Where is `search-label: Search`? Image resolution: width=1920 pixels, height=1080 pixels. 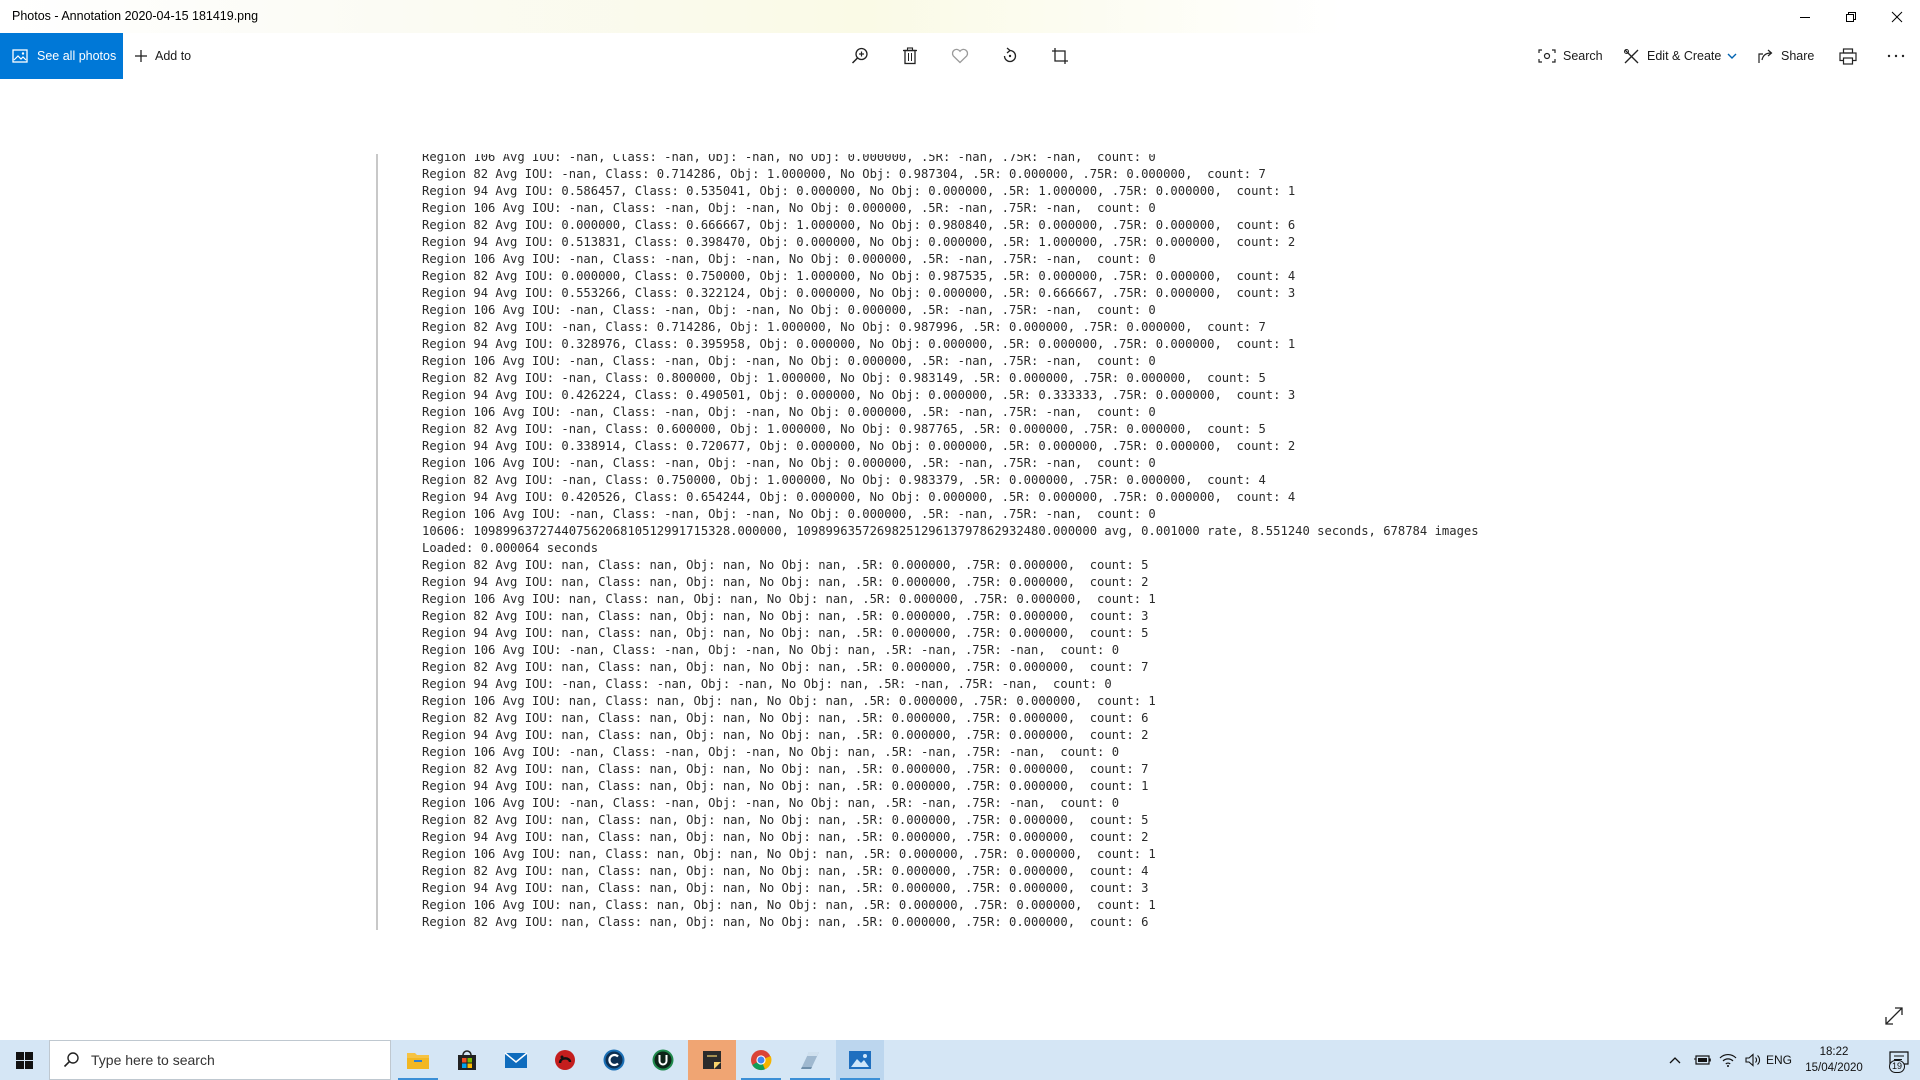
search-label: Search is located at coordinates (1583, 56).